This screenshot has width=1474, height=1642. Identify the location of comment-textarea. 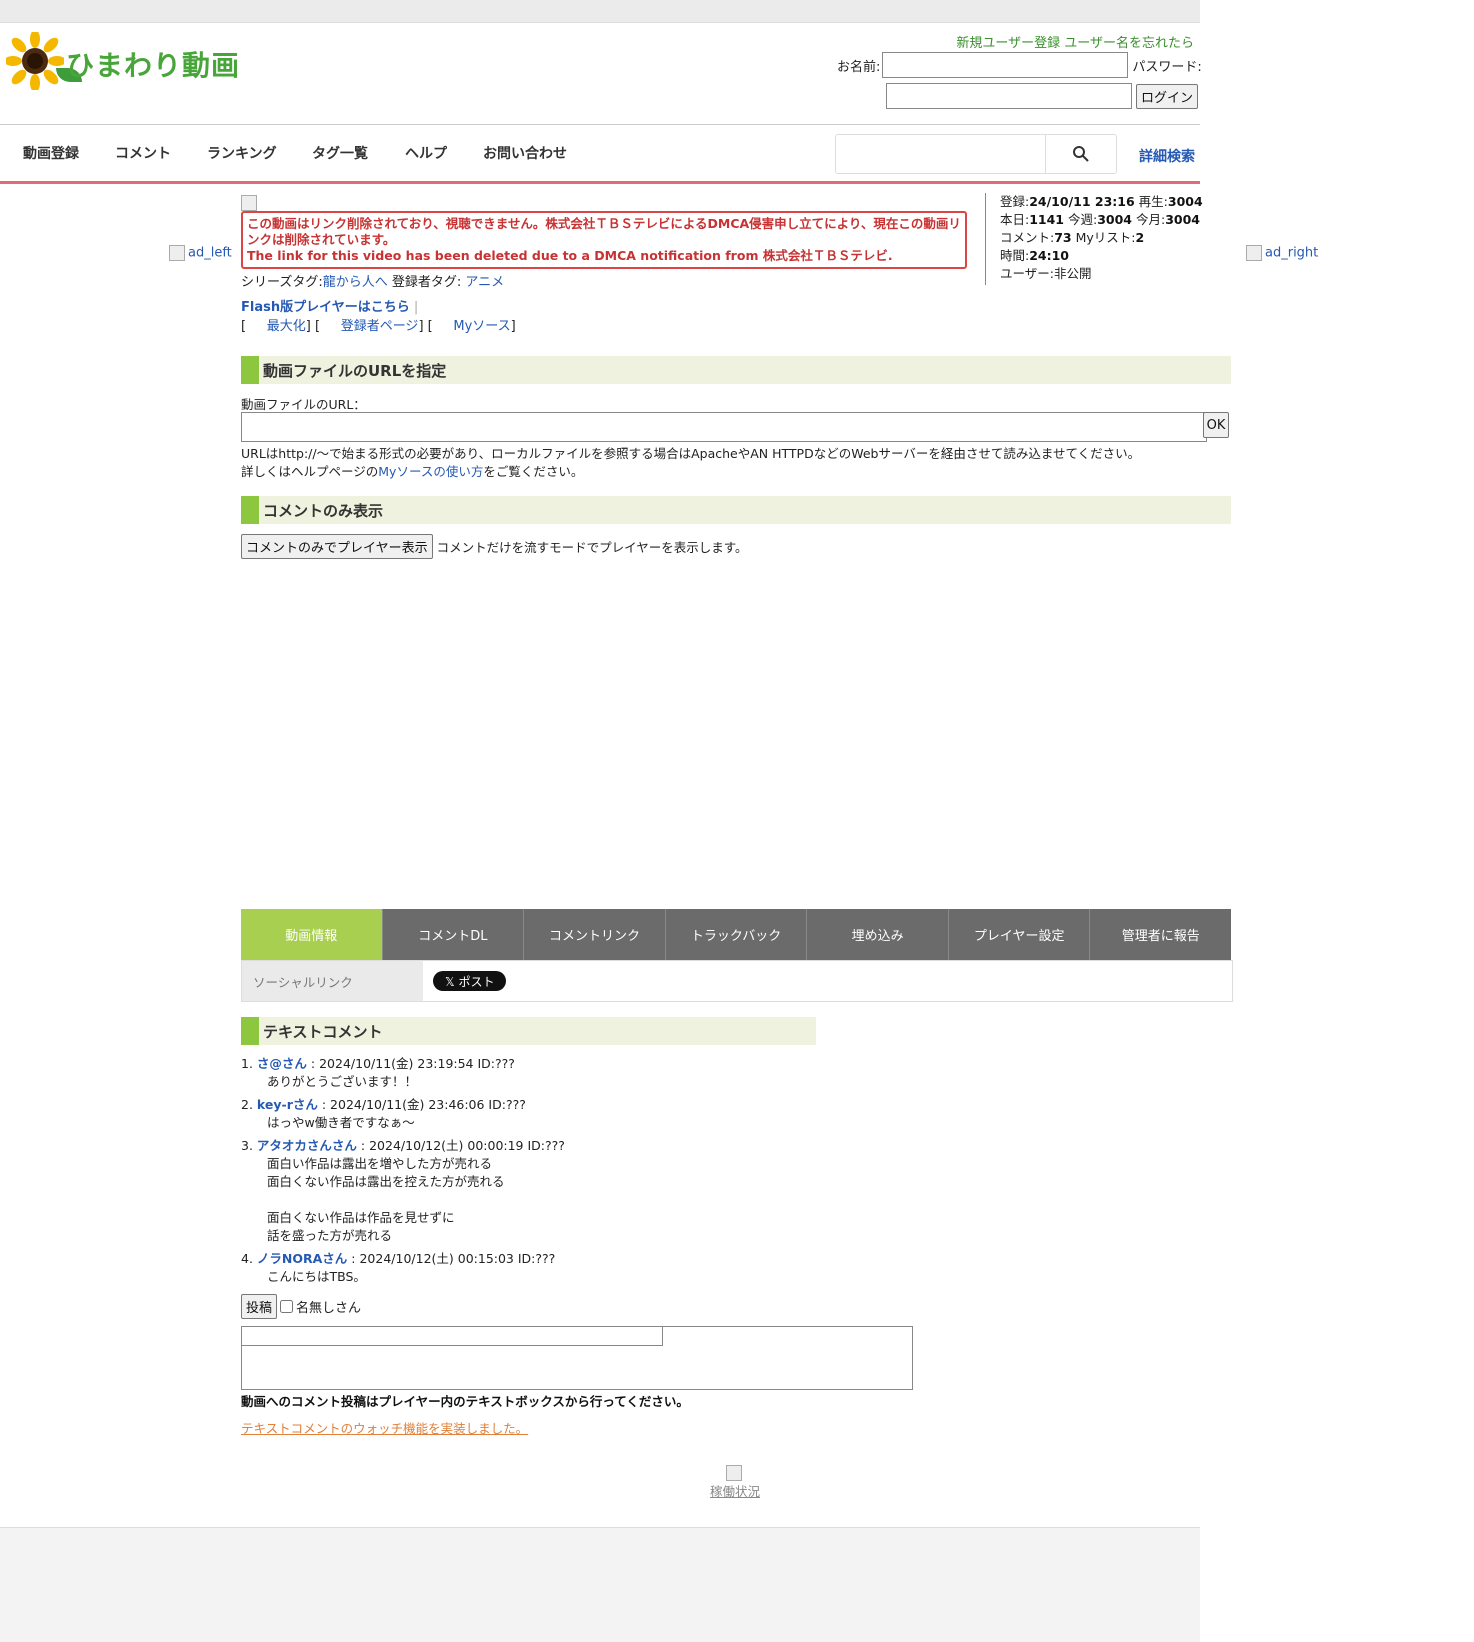
(577, 1358).